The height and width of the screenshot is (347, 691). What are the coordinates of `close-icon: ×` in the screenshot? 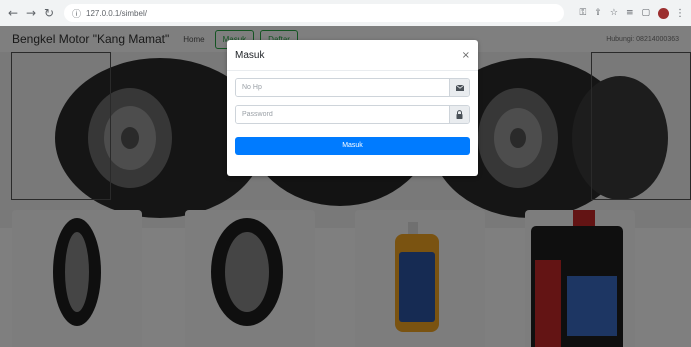 It's located at (466, 55).